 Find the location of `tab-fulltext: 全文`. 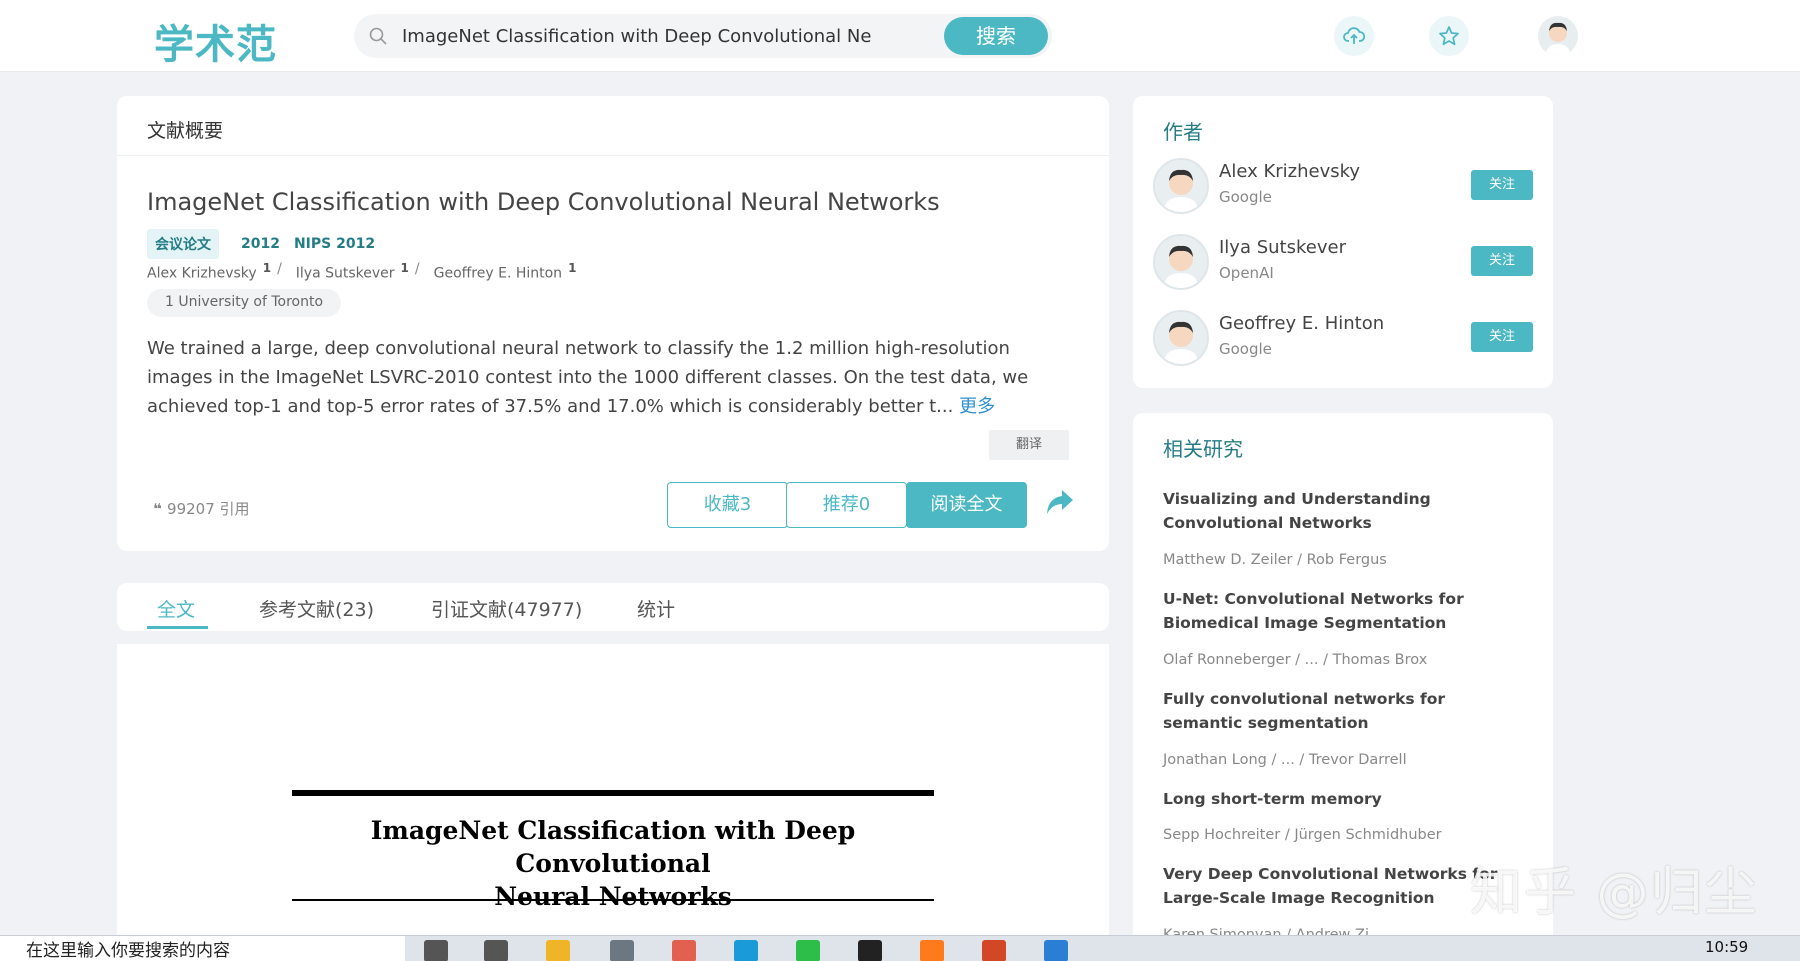

tab-fulltext: 全文 is located at coordinates (176, 608).